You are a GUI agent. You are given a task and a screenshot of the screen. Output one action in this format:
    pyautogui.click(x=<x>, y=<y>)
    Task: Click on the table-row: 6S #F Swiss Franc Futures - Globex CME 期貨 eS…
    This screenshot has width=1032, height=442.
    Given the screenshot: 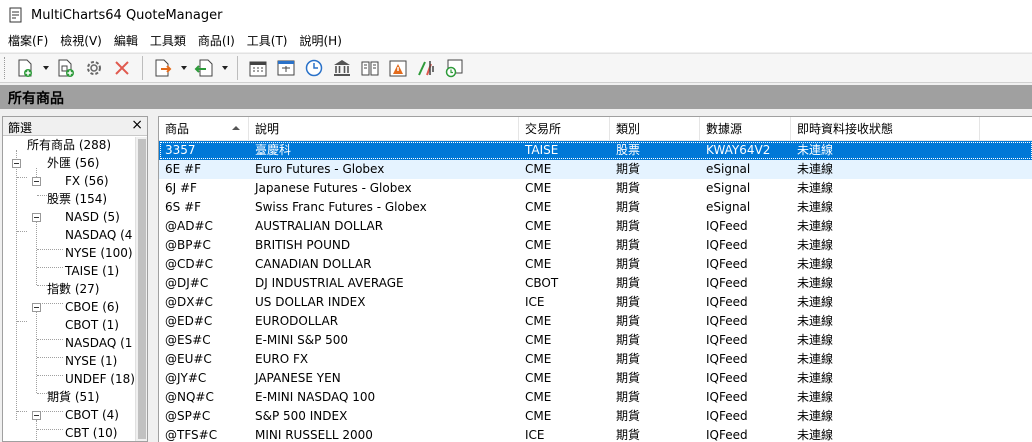 What is the action you would take?
    pyautogui.click(x=595, y=207)
    